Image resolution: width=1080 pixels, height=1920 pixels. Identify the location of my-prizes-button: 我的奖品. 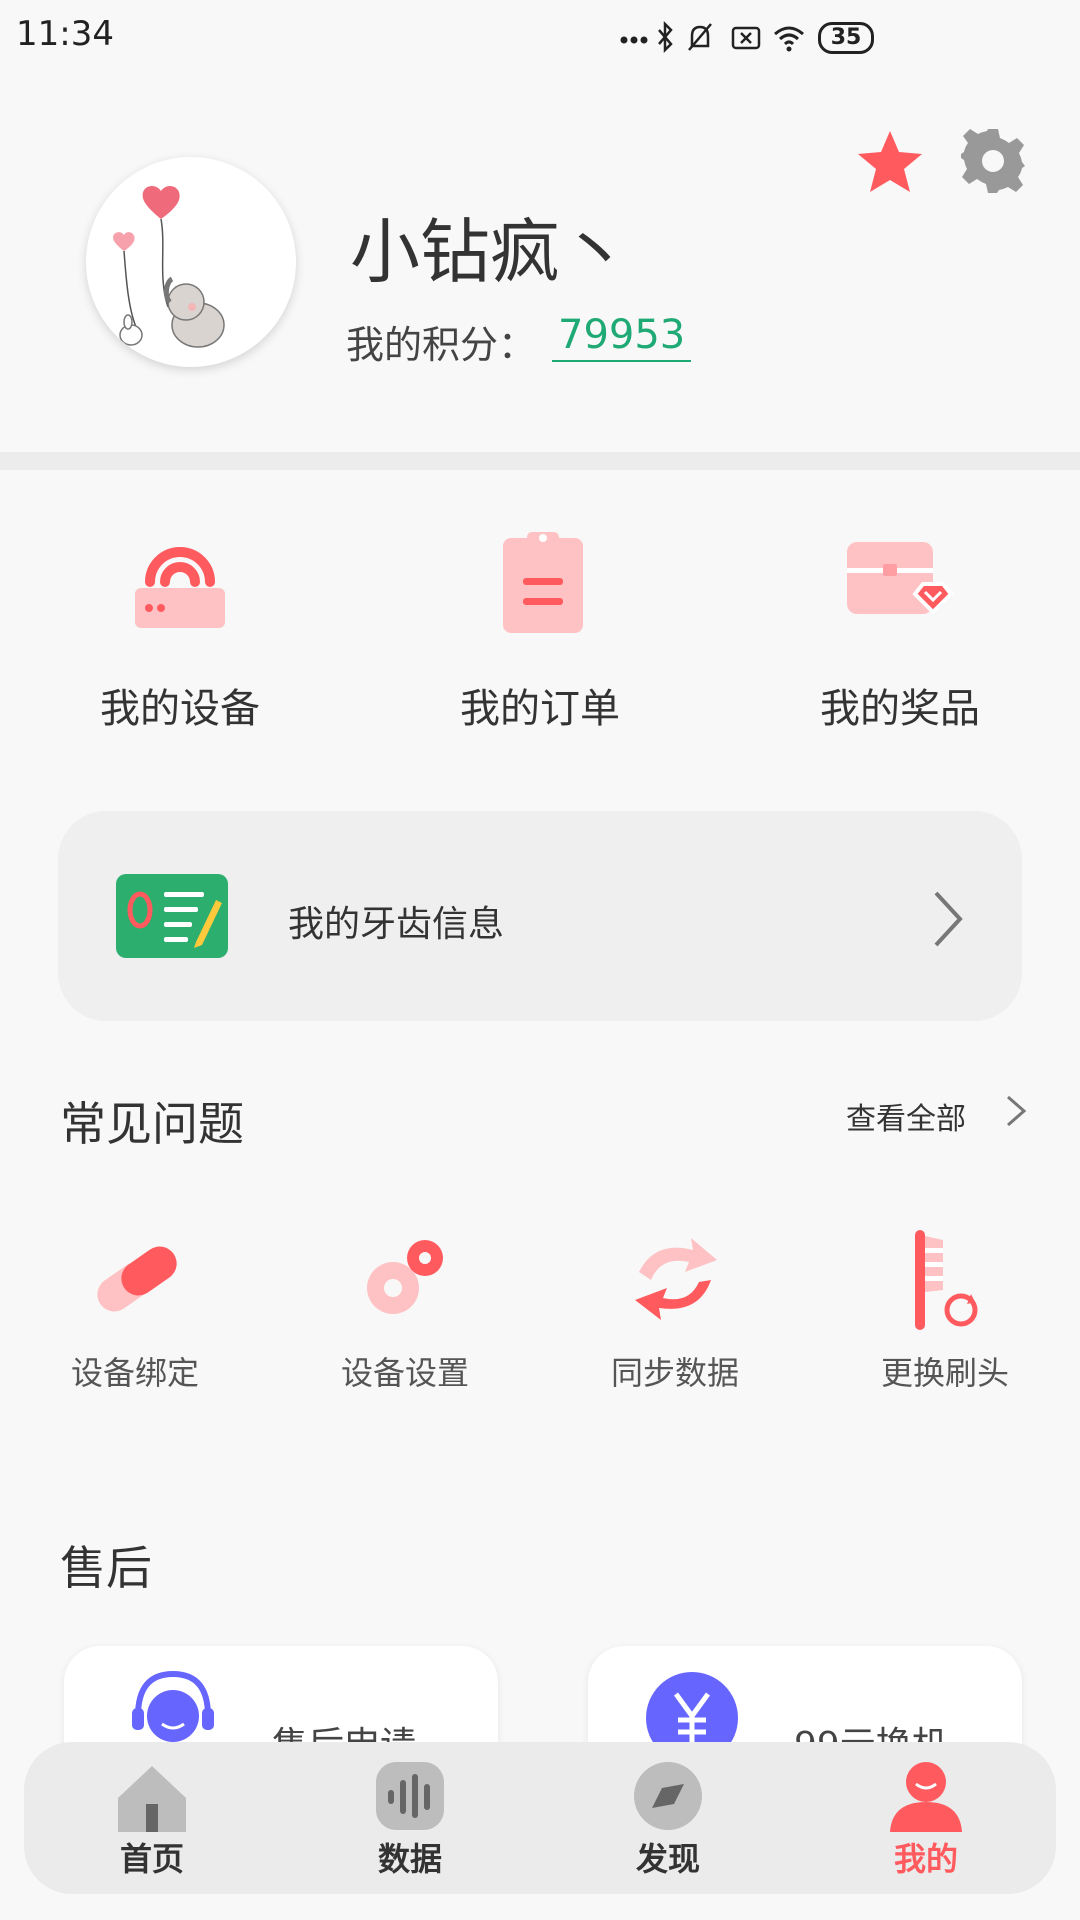
(900, 631).